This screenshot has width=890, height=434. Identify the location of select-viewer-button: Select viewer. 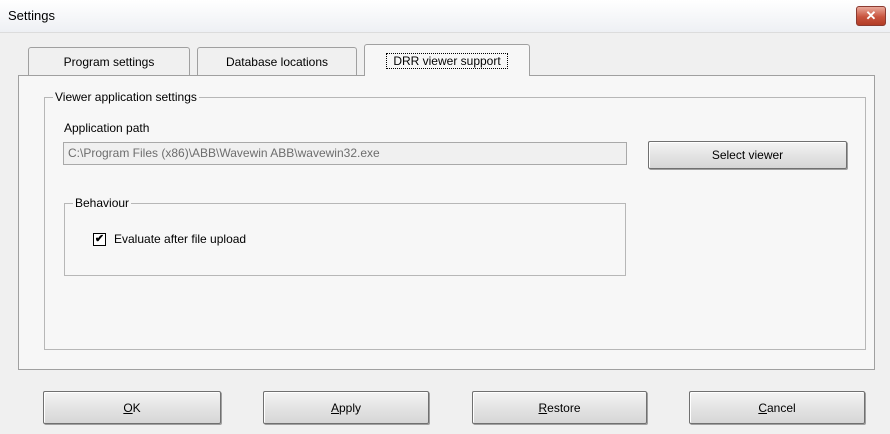
(747, 155).